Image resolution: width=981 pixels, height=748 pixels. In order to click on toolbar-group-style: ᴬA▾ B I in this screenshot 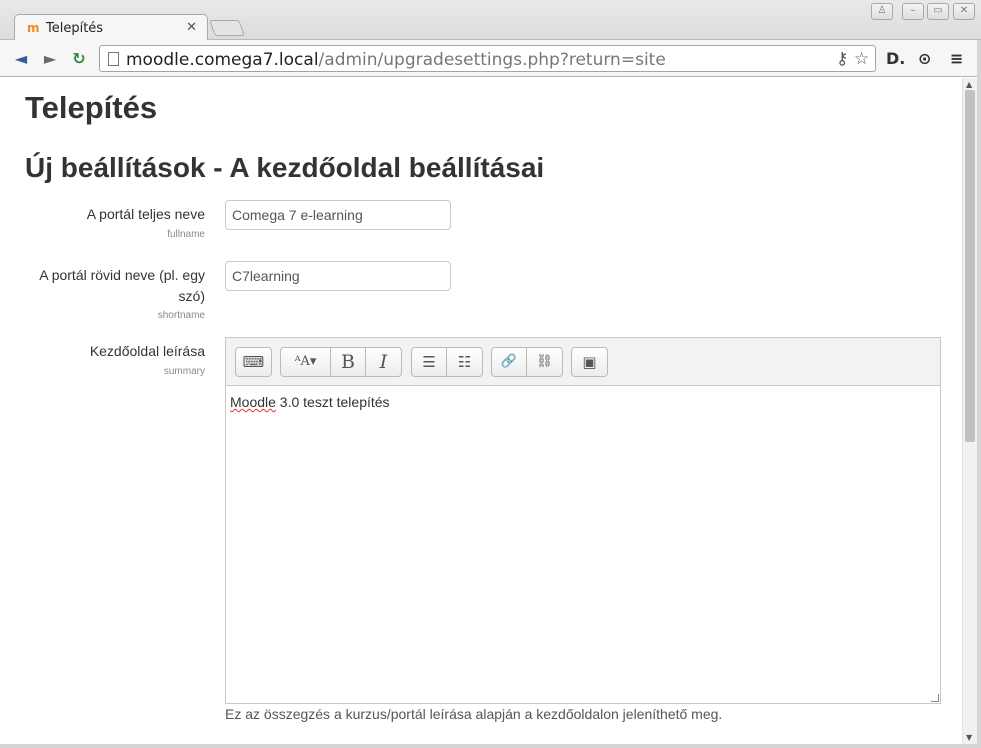, I will do `click(341, 362)`.